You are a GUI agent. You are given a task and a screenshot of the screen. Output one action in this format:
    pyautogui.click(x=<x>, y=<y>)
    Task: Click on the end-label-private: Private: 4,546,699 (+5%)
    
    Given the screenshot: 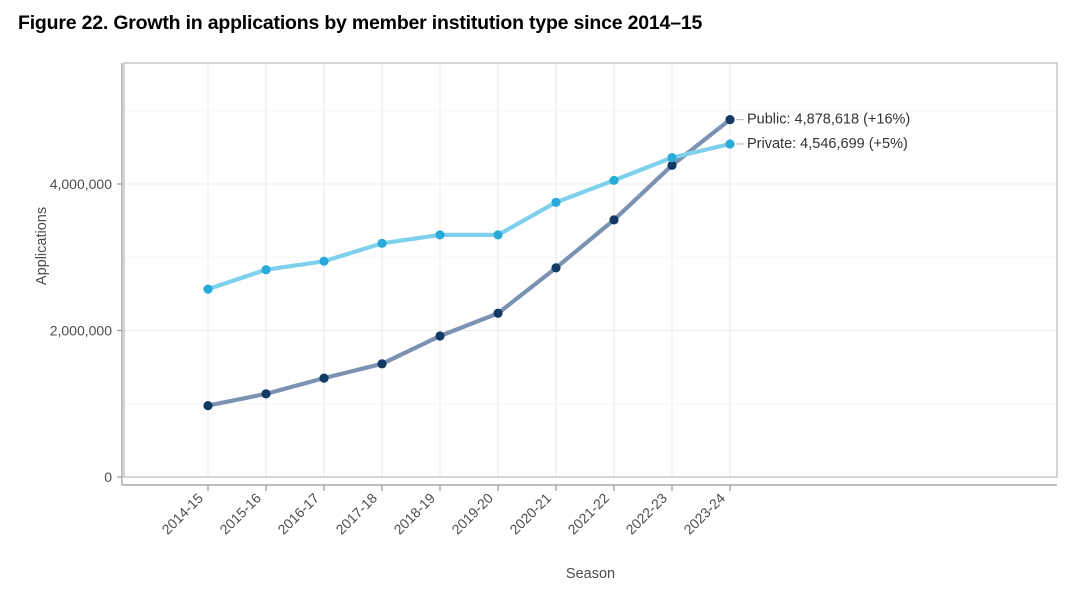 What is the action you would take?
    pyautogui.click(x=827, y=144)
    